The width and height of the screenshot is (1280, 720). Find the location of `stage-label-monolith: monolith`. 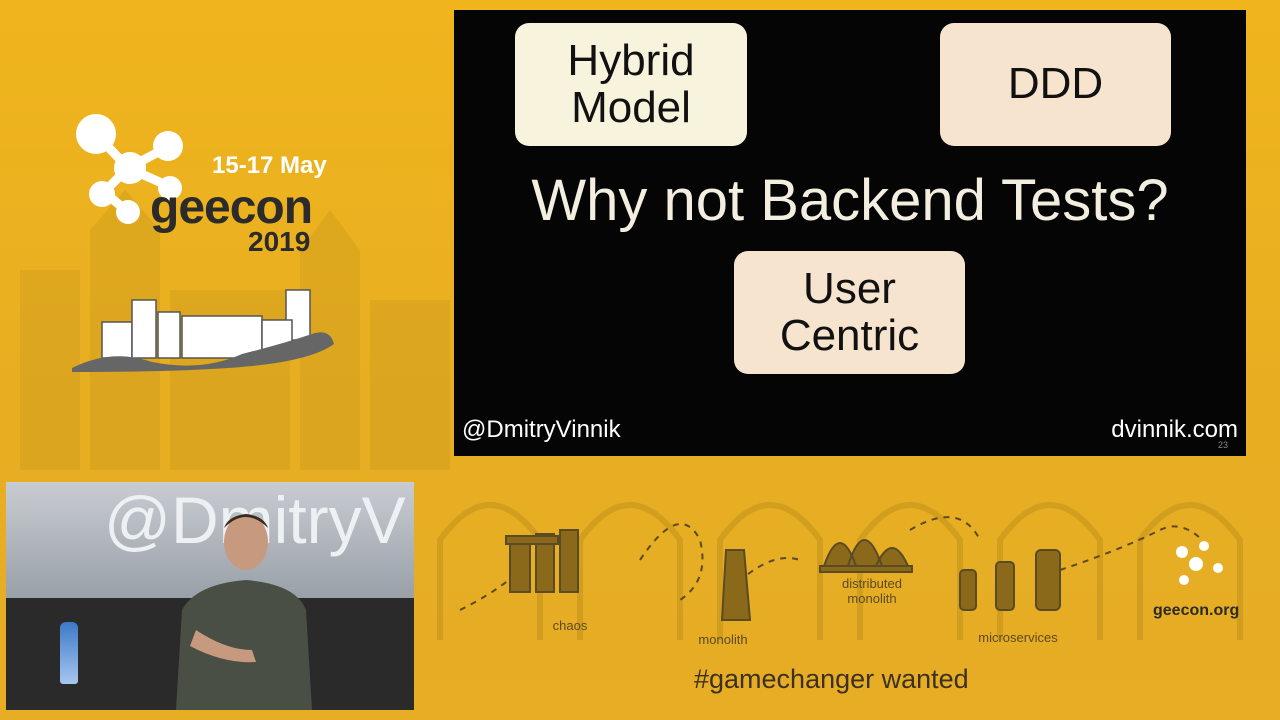

stage-label-monolith: monolith is located at coordinates (723, 639).